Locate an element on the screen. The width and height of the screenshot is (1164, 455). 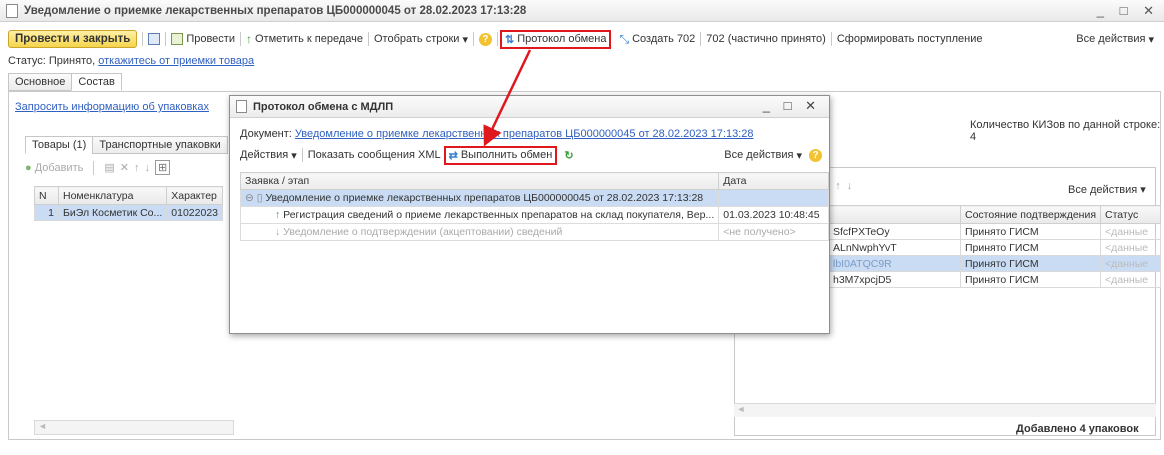
collapse-icon: ⊖ is located at coordinates (249, 198).